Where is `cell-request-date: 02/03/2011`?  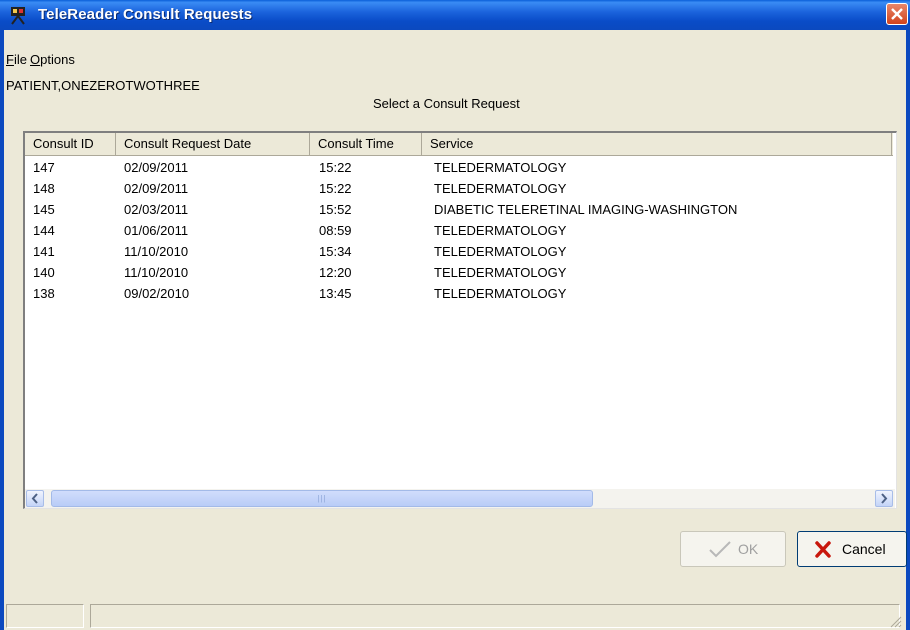 cell-request-date: 02/03/2011 is located at coordinates (156, 209).